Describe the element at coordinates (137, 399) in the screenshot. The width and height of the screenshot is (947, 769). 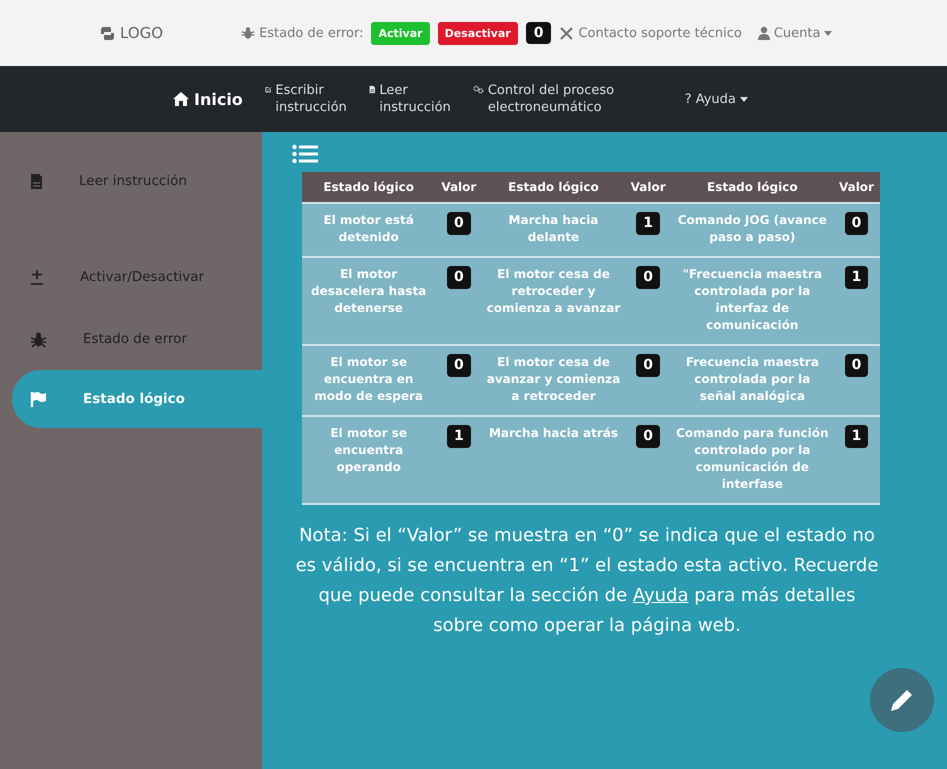
I see `sidebar-item: Estado lógico` at that location.